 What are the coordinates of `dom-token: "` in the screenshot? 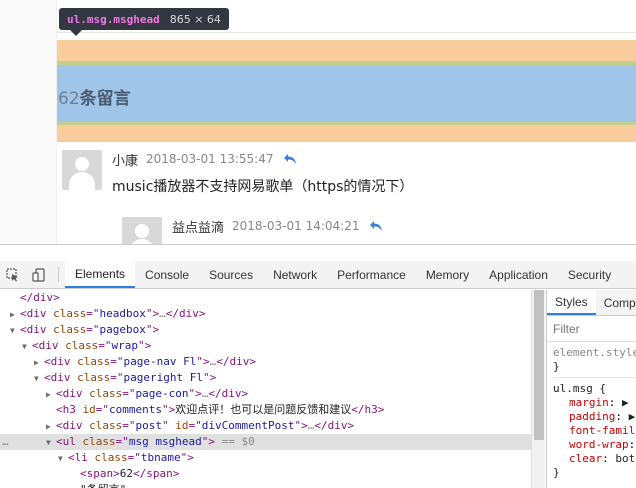 It's located at (169, 425).